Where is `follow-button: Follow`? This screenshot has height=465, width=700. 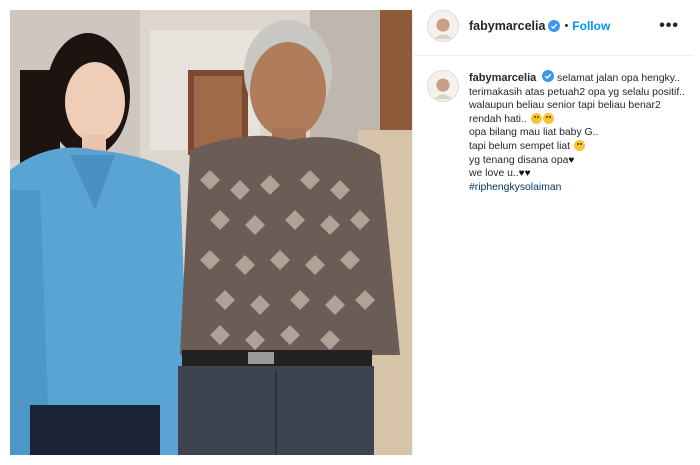 follow-button: Follow is located at coordinates (591, 26).